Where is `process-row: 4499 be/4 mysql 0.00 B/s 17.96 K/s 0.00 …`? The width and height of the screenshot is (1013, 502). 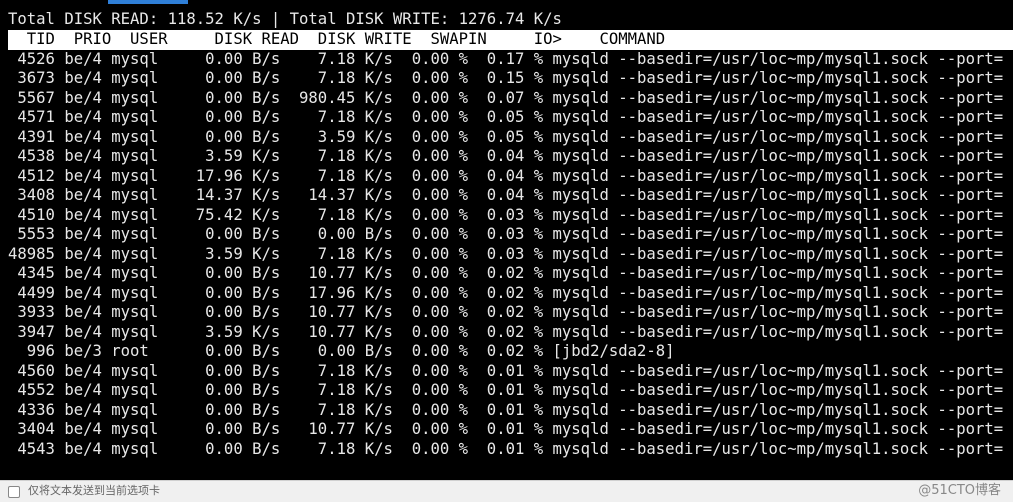
process-row: 4499 be/4 mysql 0.00 B/s 17.96 K/s 0.00 … is located at coordinates (506, 292).